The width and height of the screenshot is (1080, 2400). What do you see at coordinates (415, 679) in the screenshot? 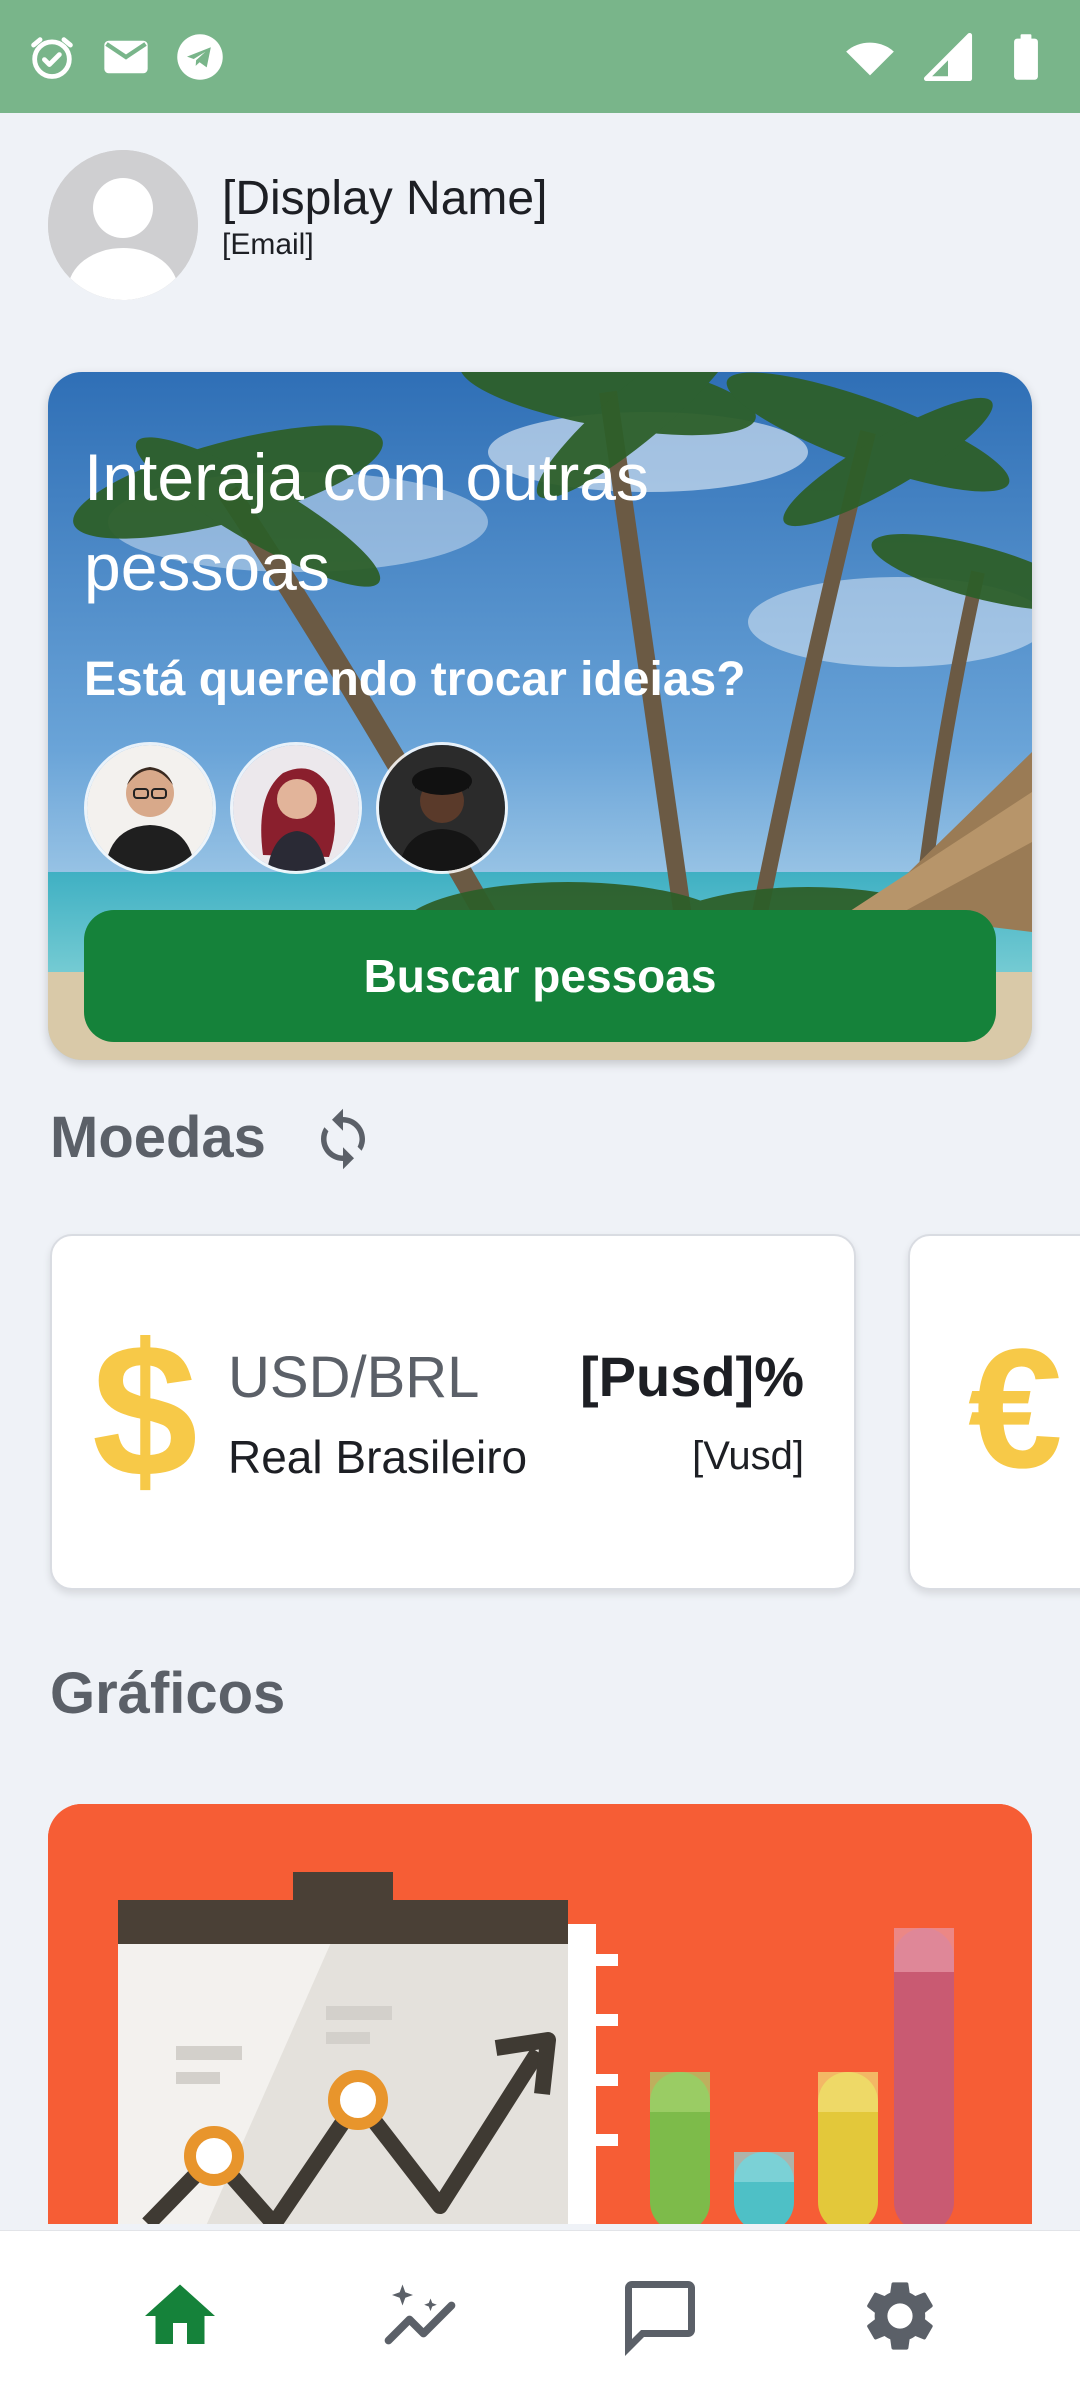
I see `hero-subtitle: Está querendo trocar ideias?` at bounding box center [415, 679].